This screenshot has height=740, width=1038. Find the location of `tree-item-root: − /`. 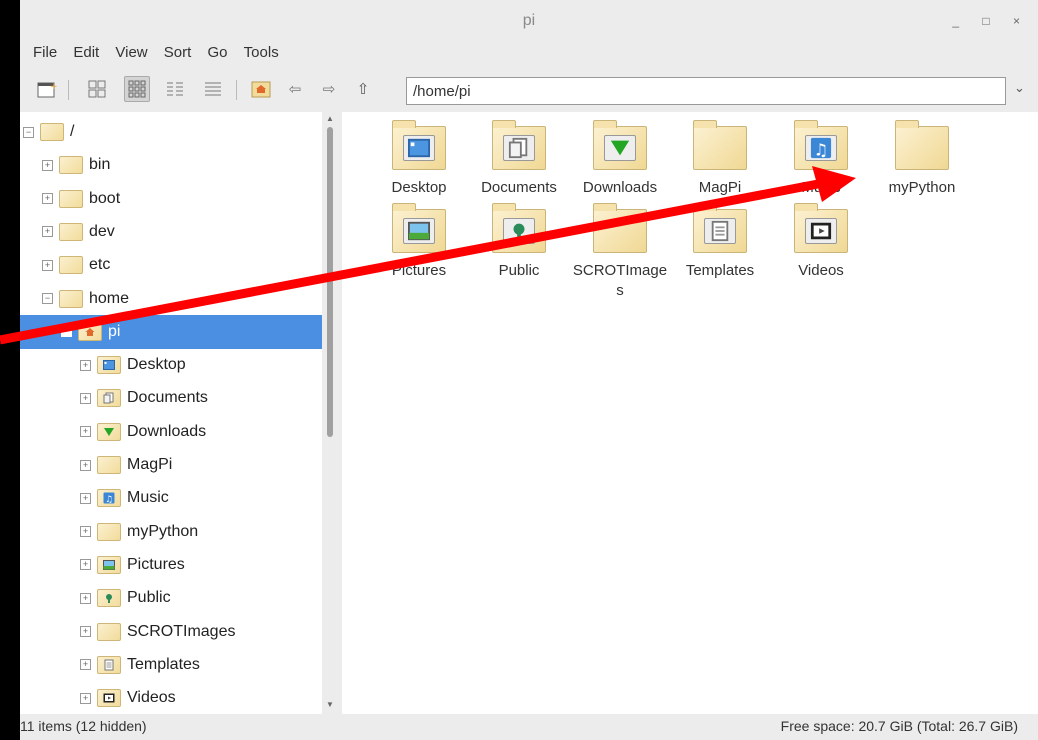

tree-item-root: − / is located at coordinates (171, 132).